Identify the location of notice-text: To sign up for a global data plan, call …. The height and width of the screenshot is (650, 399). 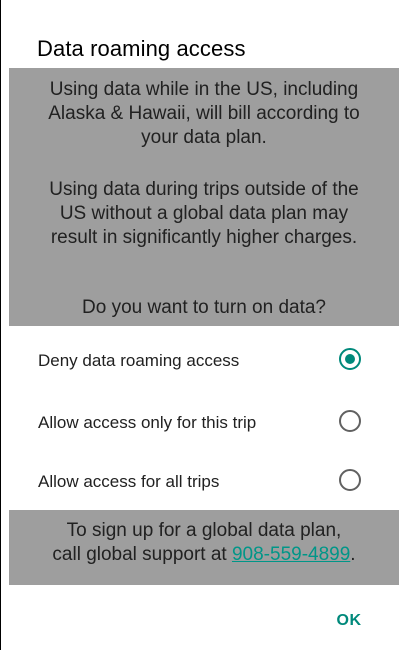
(204, 543).